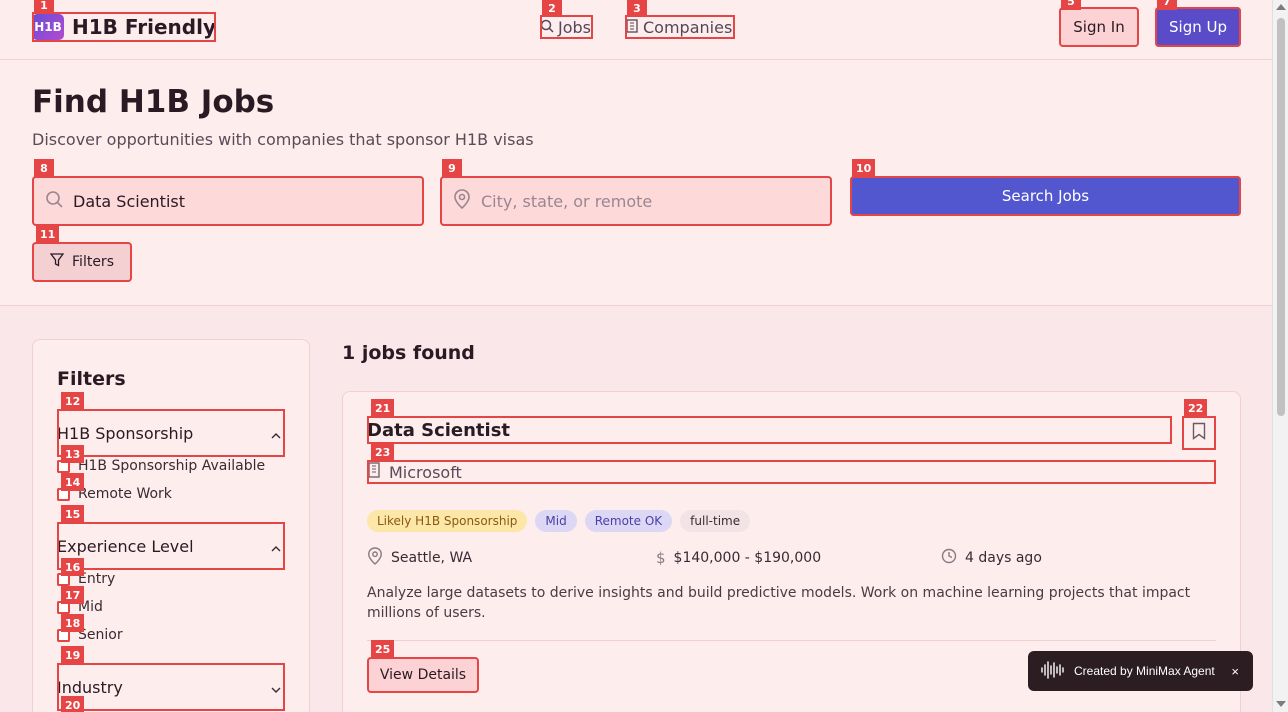 This screenshot has width=1288, height=712. What do you see at coordinates (44, 168) in the screenshot?
I see `annotation-badge: 8` at bounding box center [44, 168].